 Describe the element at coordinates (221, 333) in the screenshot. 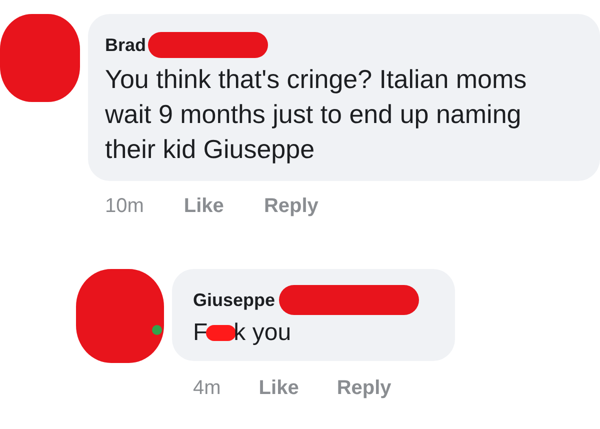

I see `redaction-mark` at that location.